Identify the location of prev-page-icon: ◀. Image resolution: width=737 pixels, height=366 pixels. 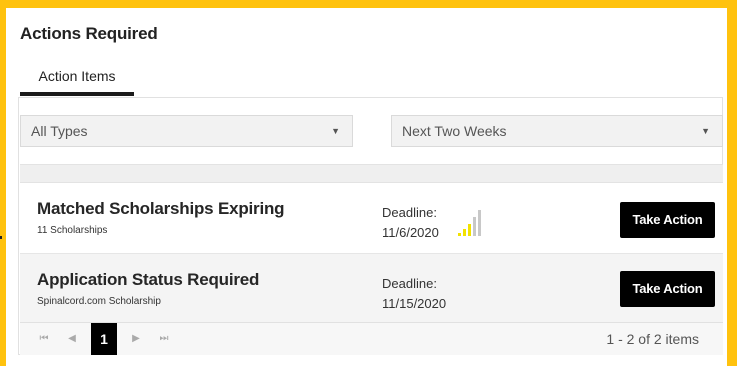
(72, 339).